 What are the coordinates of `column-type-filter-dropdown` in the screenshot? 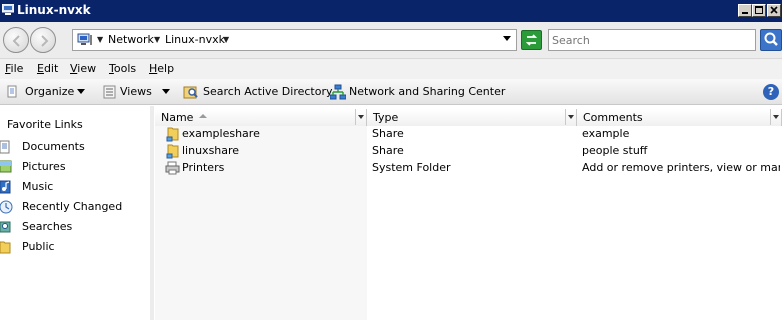 It's located at (570, 117).